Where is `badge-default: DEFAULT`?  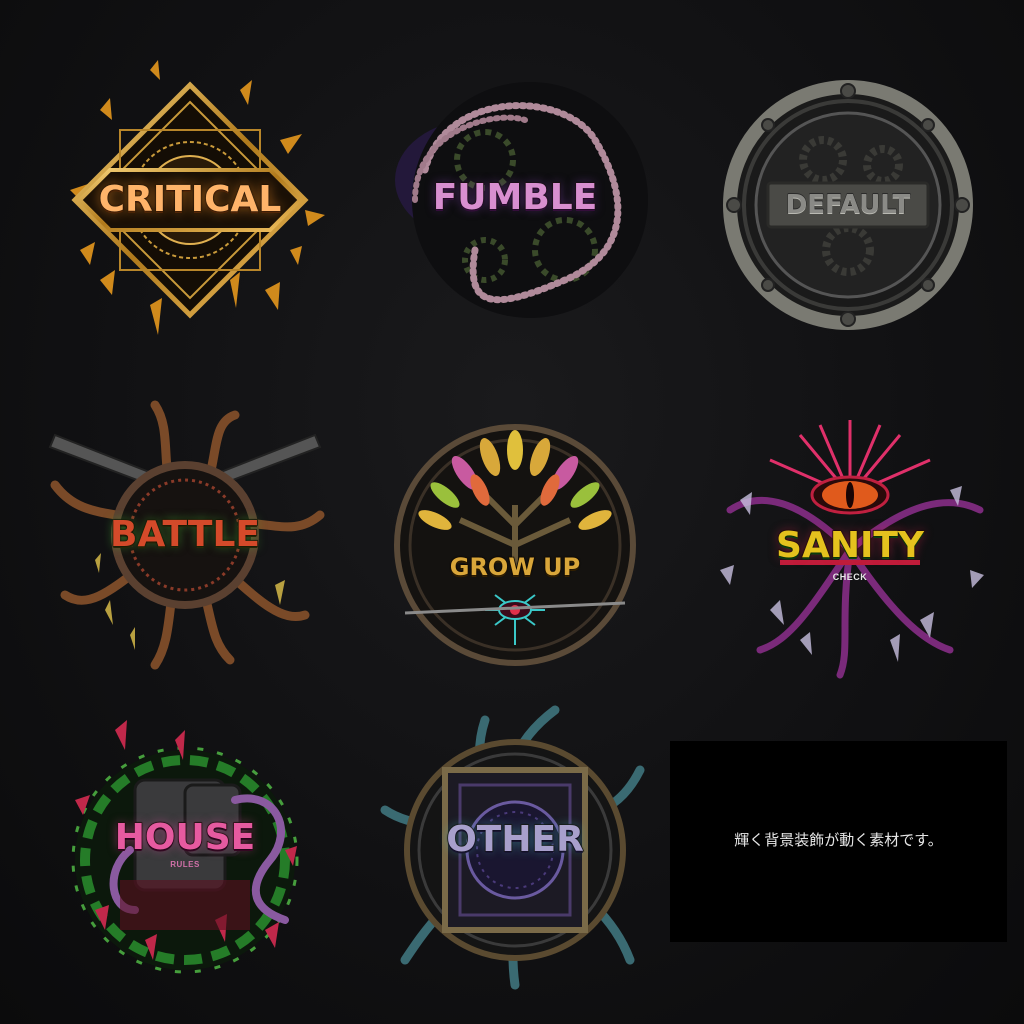 badge-default: DEFAULT is located at coordinates (848, 205).